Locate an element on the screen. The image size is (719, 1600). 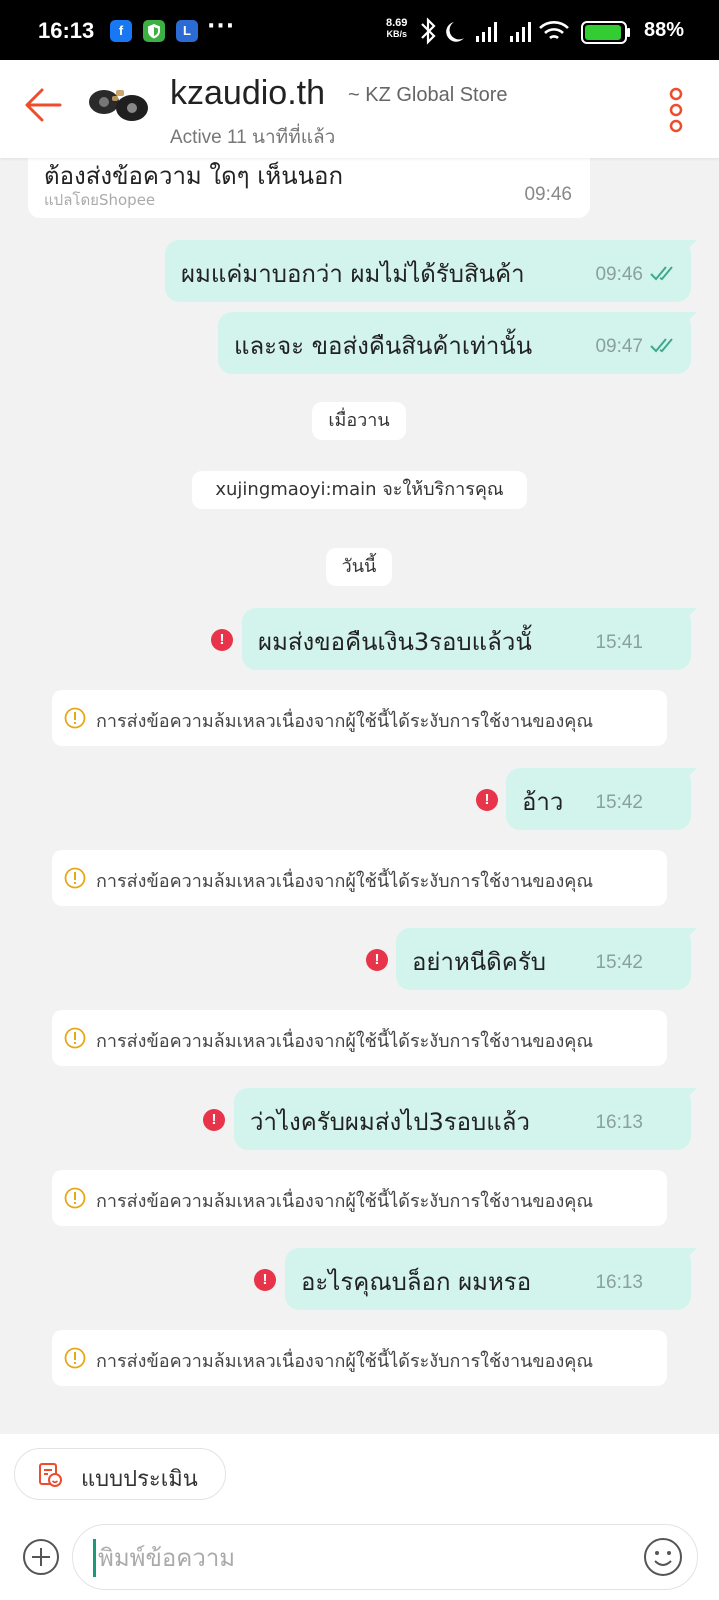
back-arrow-icon is located at coordinates (43, 105).